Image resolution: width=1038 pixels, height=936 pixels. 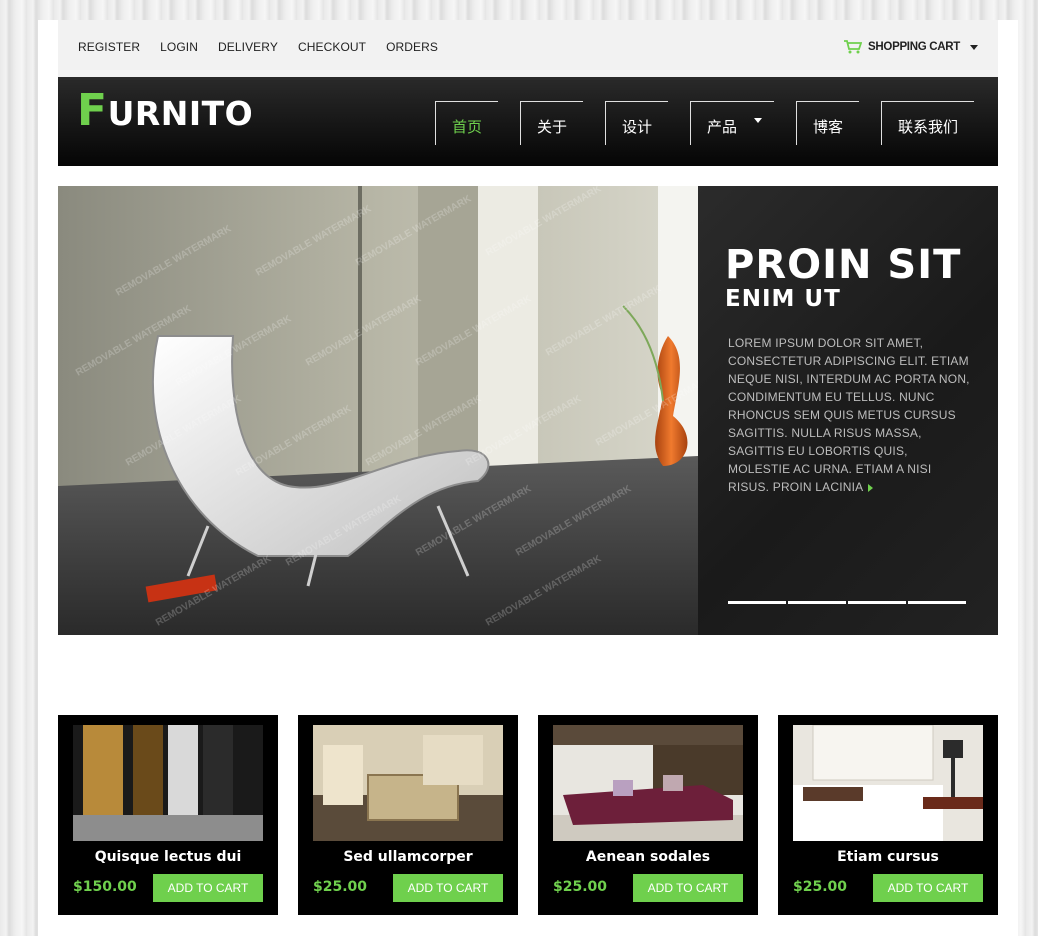 What do you see at coordinates (168, 857) in the screenshot?
I see `product-name: Quisque lectus dui` at bounding box center [168, 857].